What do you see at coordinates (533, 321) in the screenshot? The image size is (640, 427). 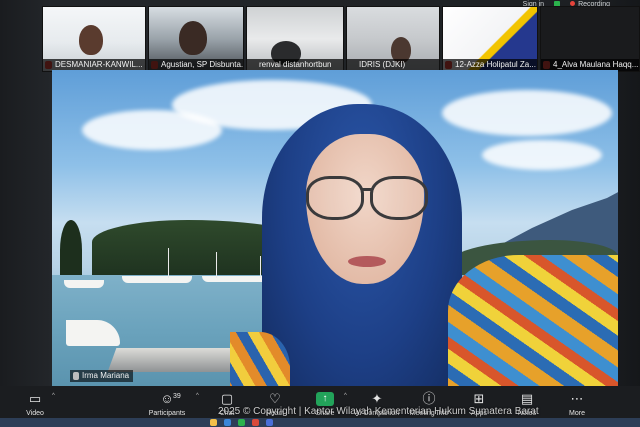 I see `speaker-shirt` at bounding box center [533, 321].